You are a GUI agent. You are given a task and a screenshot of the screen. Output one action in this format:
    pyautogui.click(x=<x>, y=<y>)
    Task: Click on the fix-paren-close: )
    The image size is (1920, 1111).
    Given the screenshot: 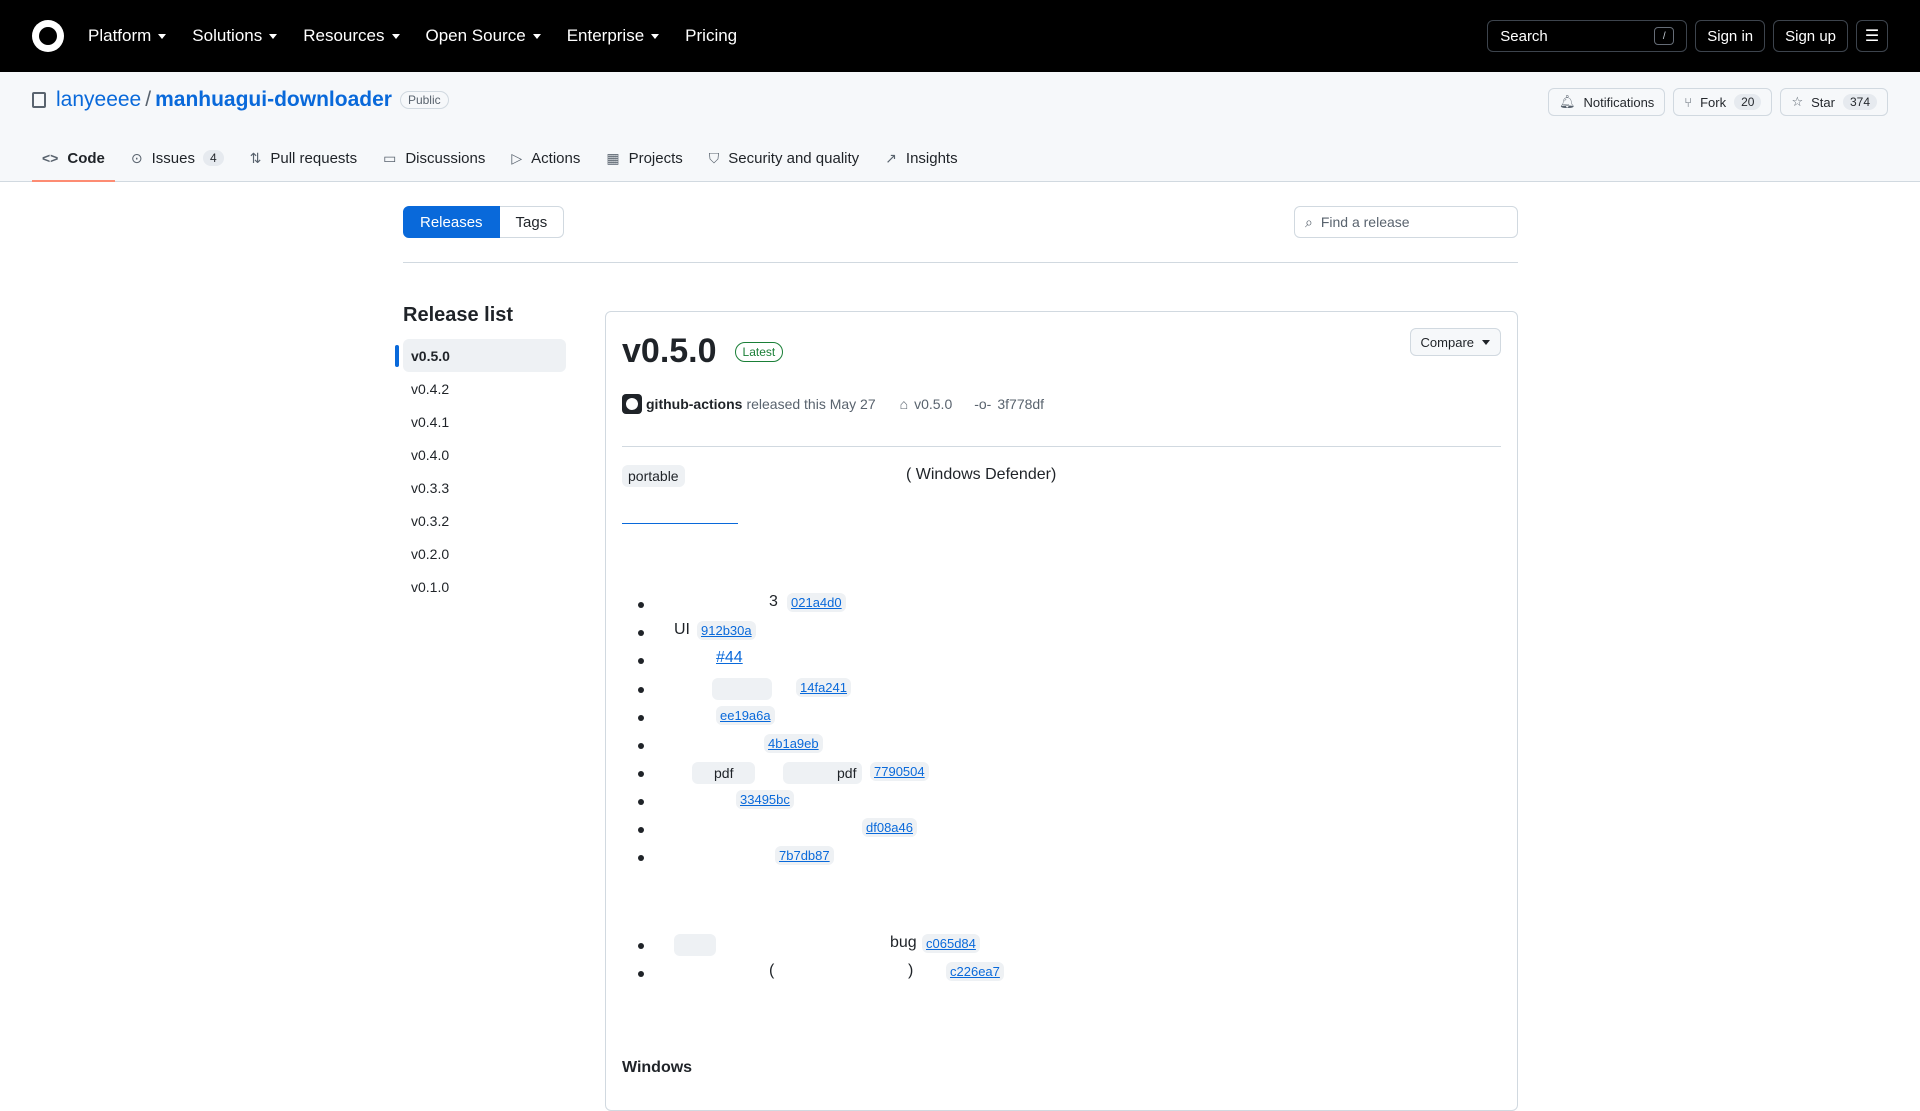 What is the action you would take?
    pyautogui.click(x=911, y=970)
    